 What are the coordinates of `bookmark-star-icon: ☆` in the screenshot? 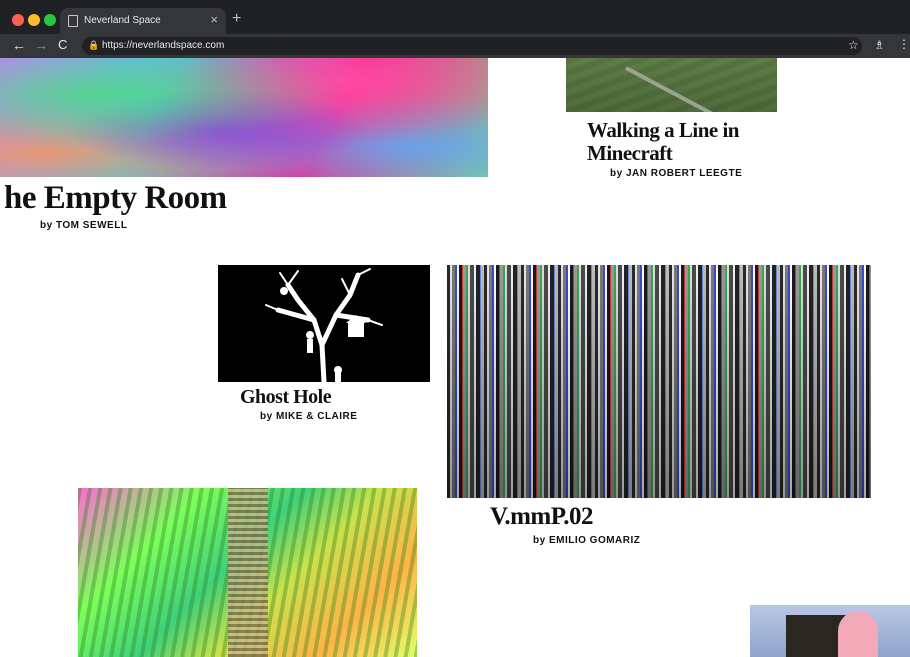 It's located at (853, 45).